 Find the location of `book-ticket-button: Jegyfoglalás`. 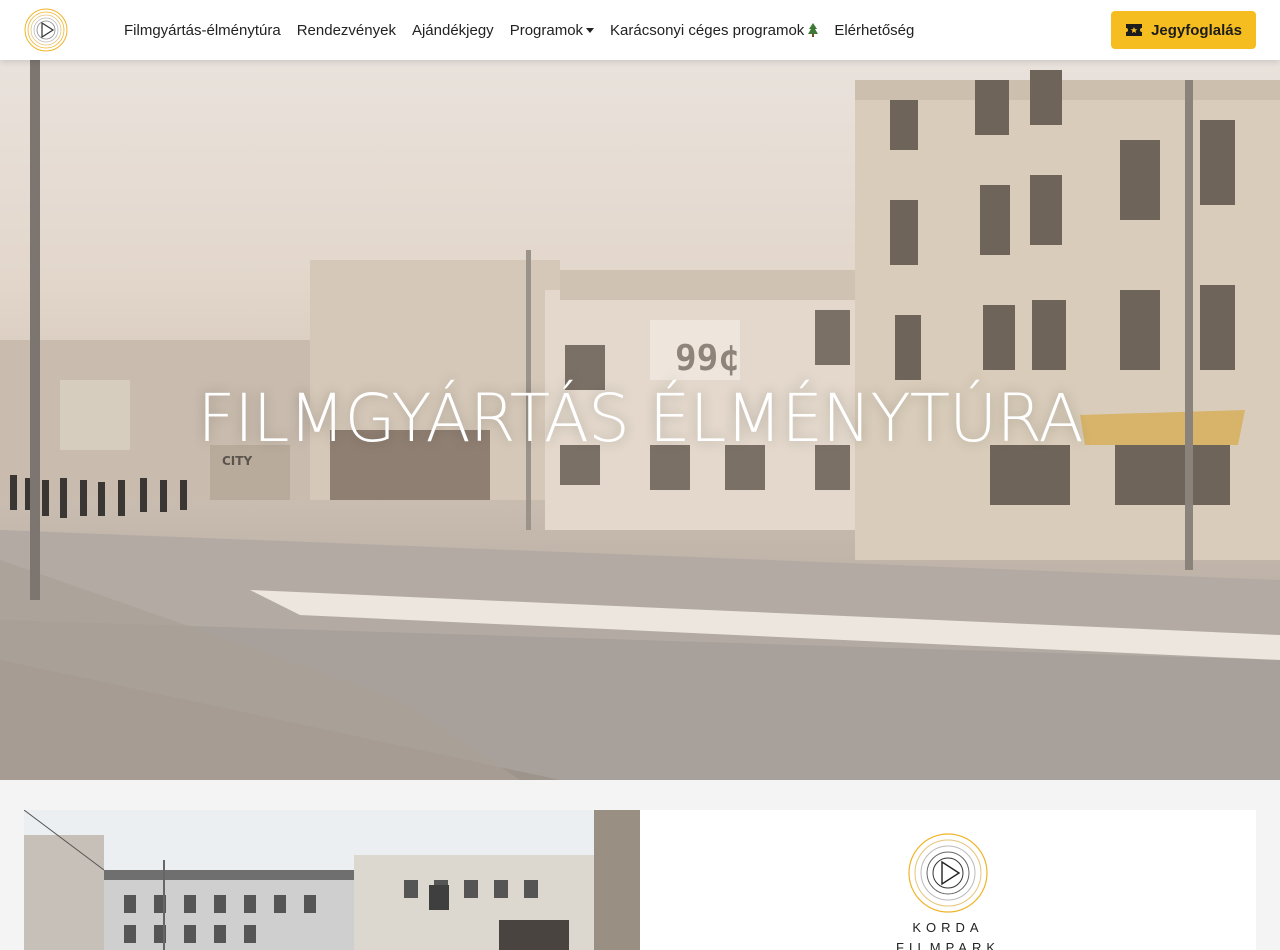

book-ticket-button: Jegyfoglalás is located at coordinates (1183, 30).